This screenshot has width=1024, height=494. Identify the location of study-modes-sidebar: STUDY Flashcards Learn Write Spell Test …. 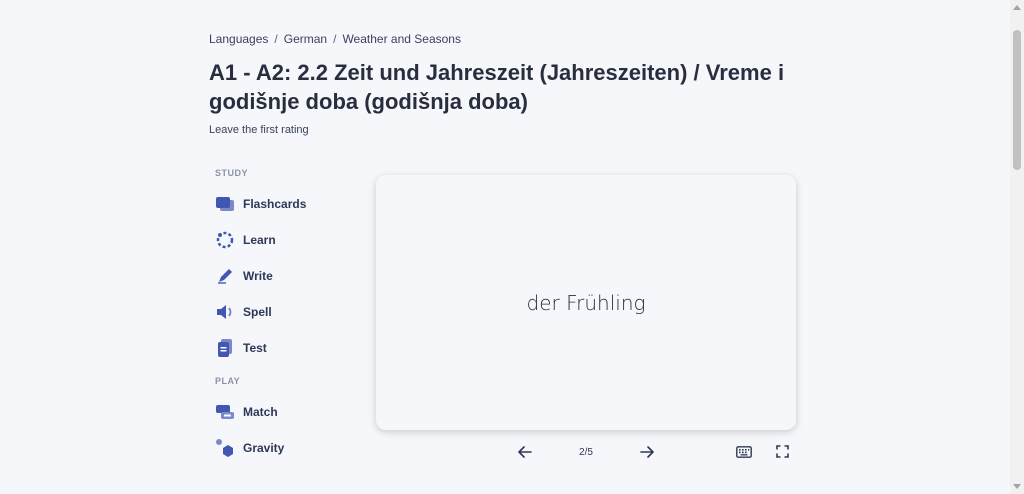
(285, 317).